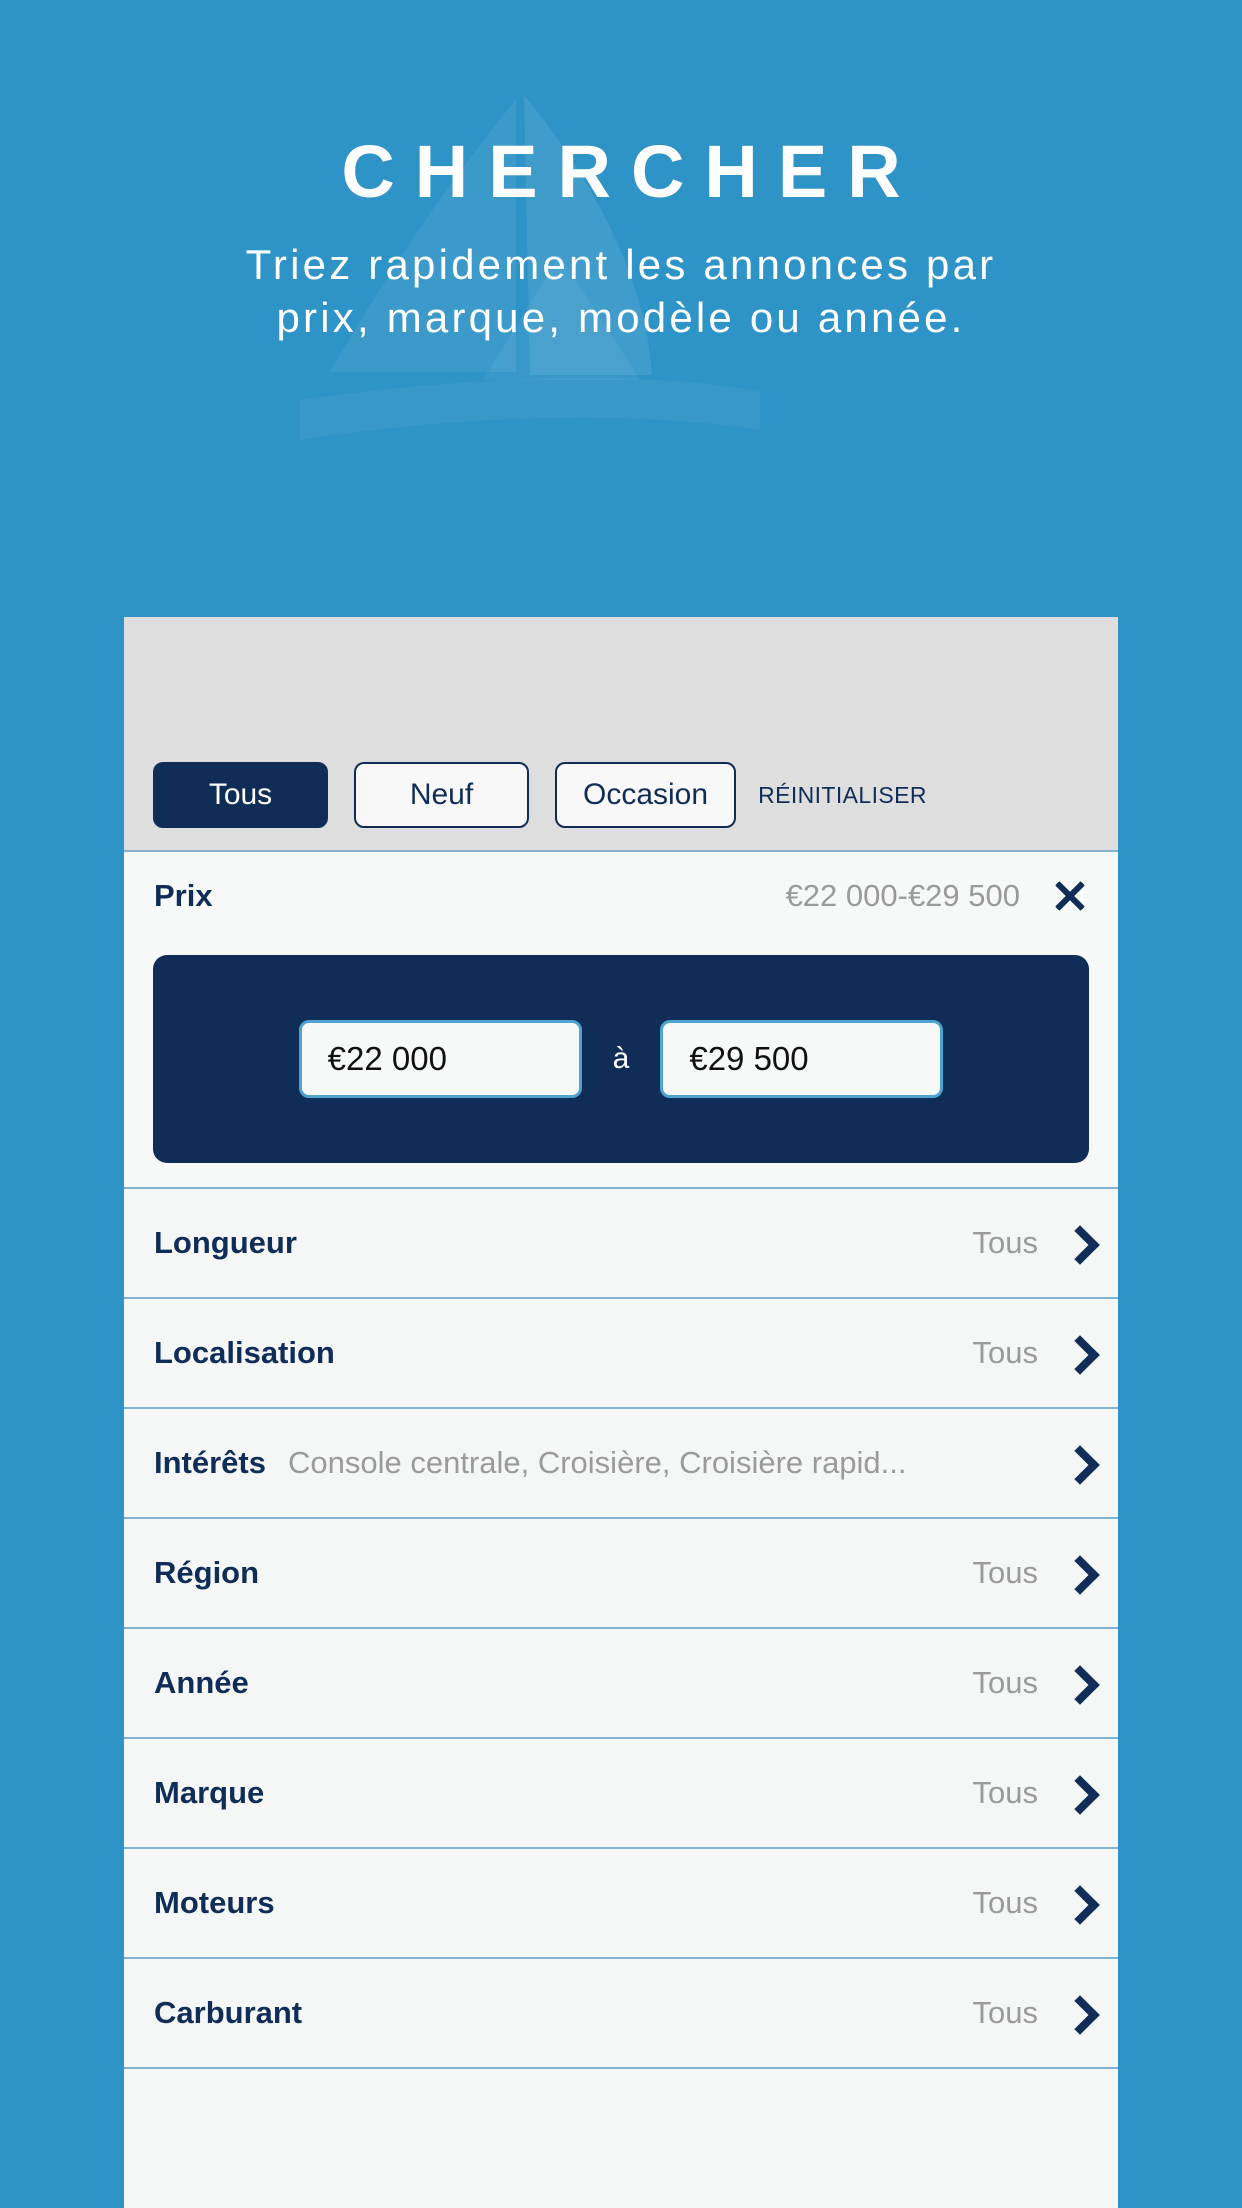 The height and width of the screenshot is (2208, 1242). Describe the element at coordinates (183, 895) in the screenshot. I see `price-filter-label: Prix` at that location.